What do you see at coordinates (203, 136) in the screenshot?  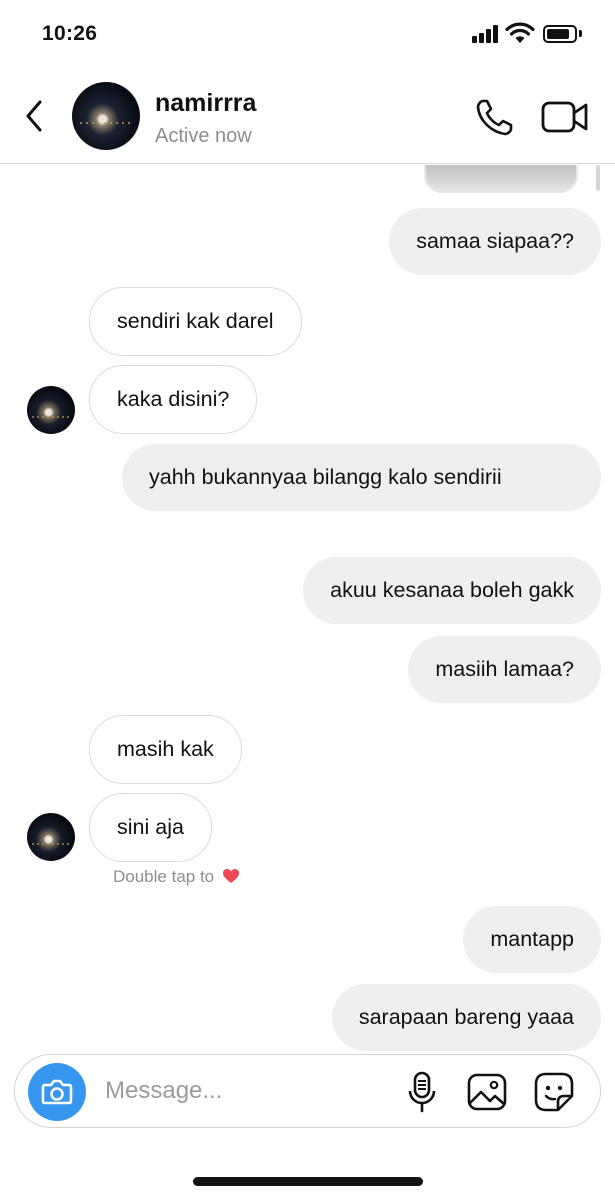 I see `active-status: Active now` at bounding box center [203, 136].